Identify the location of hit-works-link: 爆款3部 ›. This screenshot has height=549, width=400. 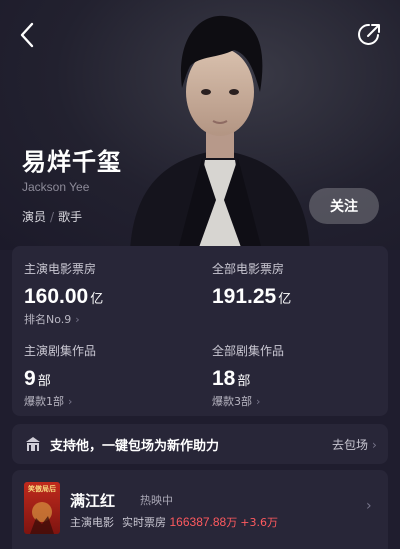
(248, 401).